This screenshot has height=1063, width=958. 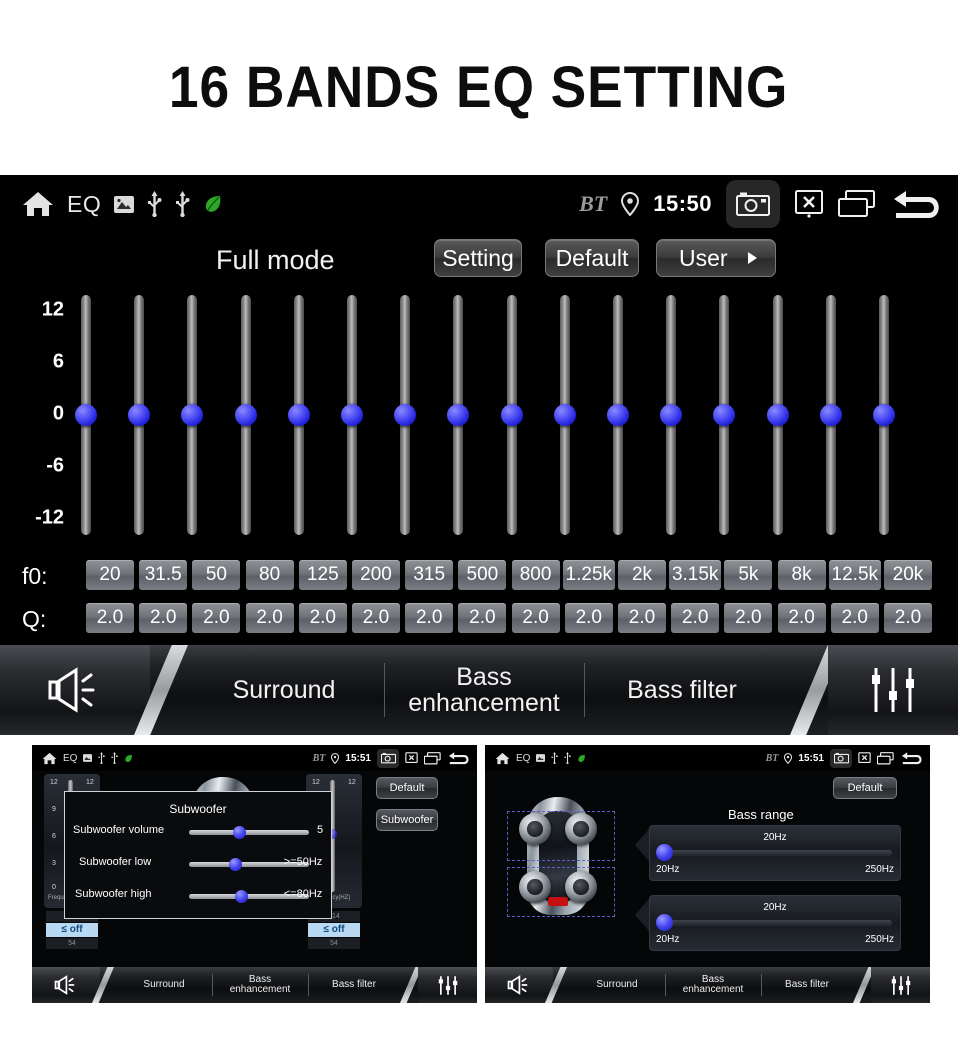 What do you see at coordinates (322, 618) in the screenshot?
I see `q-cell-125: 2.0` at bounding box center [322, 618].